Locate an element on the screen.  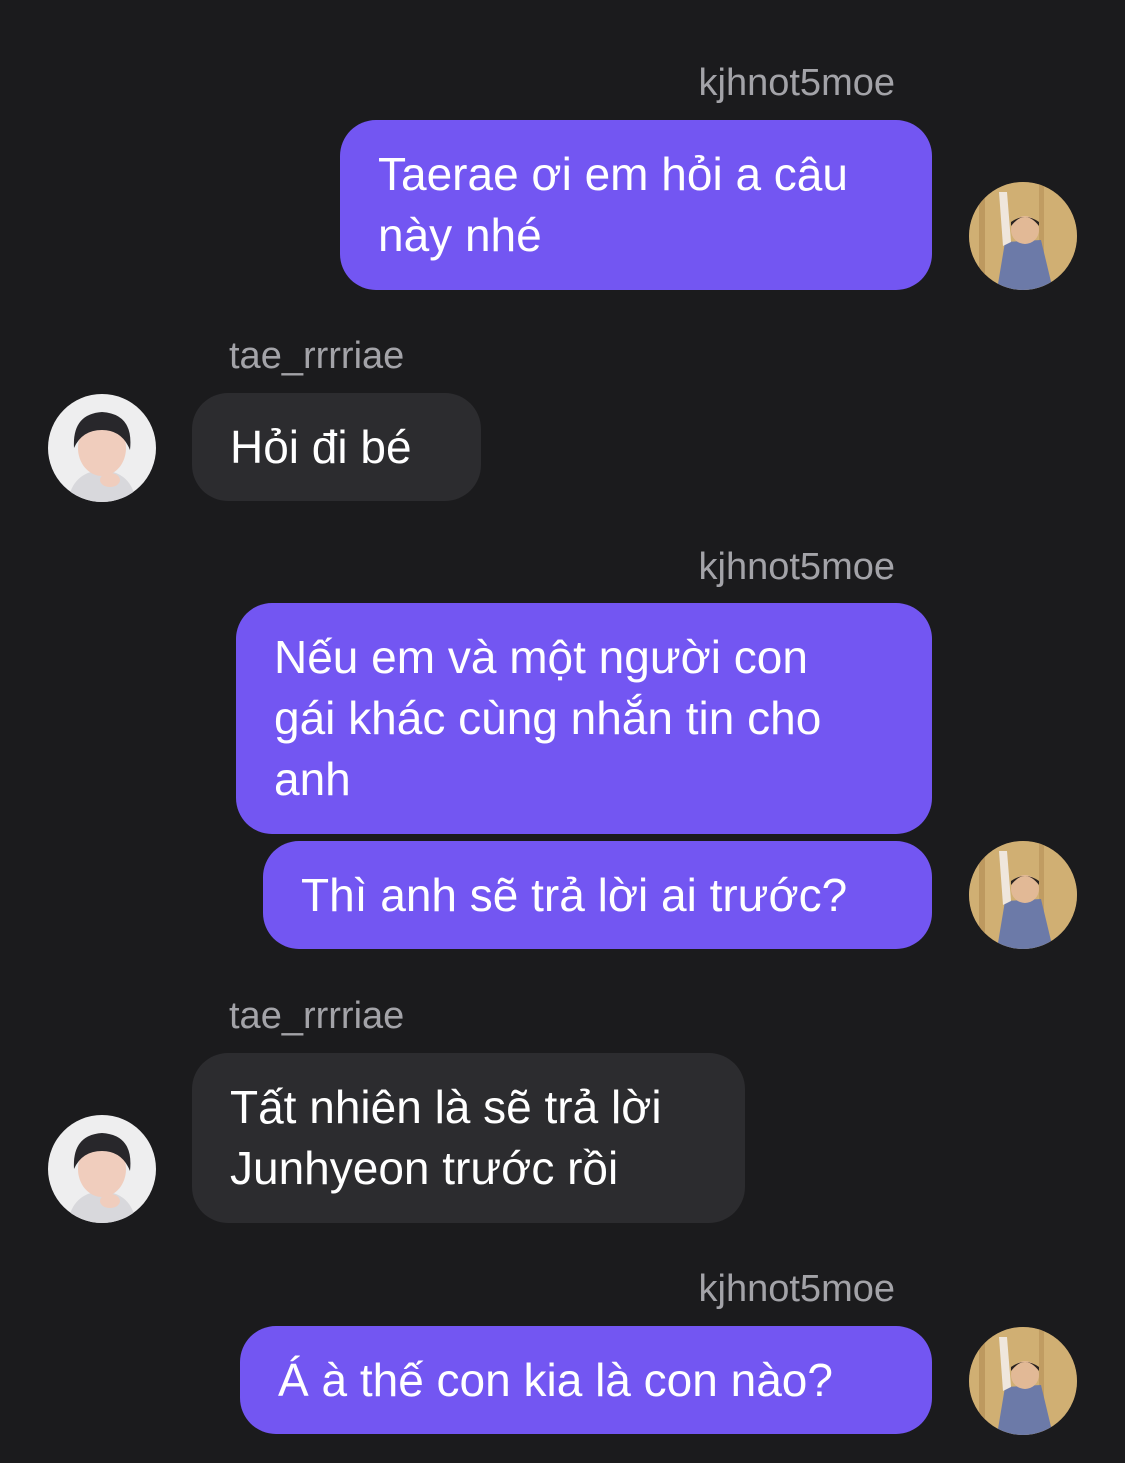
message-text: Nếu em và một người con is located at coordinates (541, 657).